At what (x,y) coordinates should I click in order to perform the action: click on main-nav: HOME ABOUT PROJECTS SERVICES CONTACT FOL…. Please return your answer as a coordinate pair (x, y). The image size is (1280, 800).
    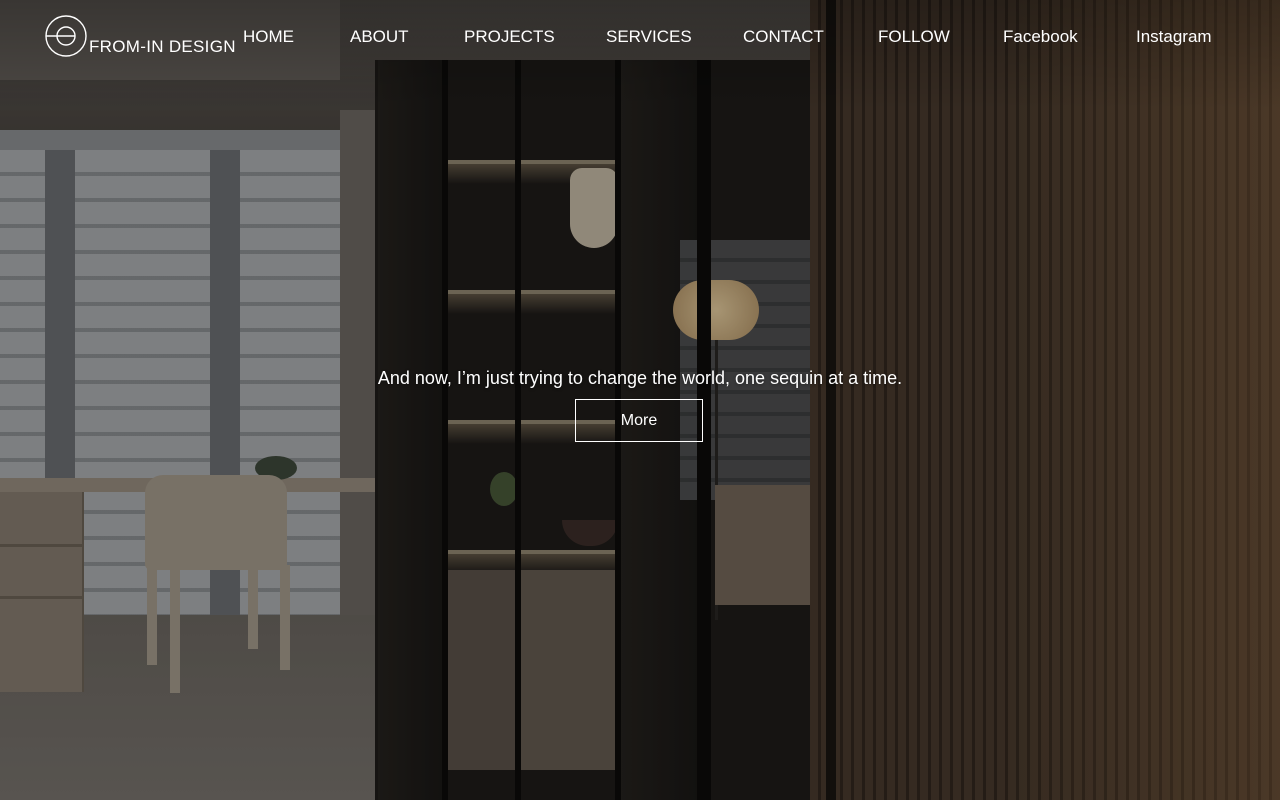
    Looking at the image, I should click on (640, 38).